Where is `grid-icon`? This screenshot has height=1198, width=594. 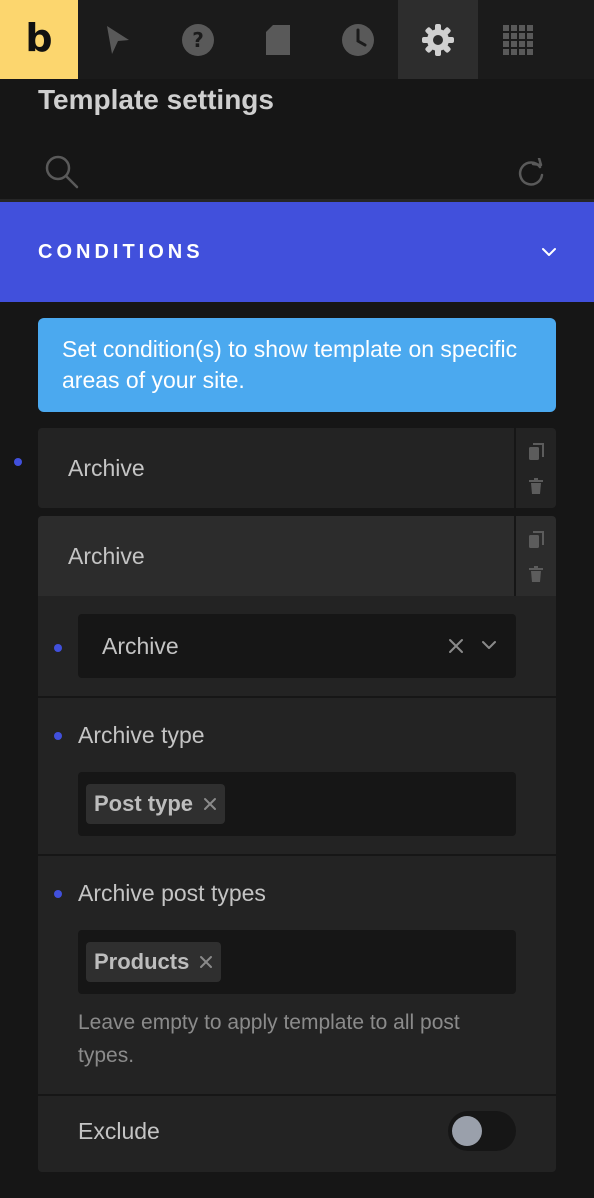
grid-icon is located at coordinates (518, 39).